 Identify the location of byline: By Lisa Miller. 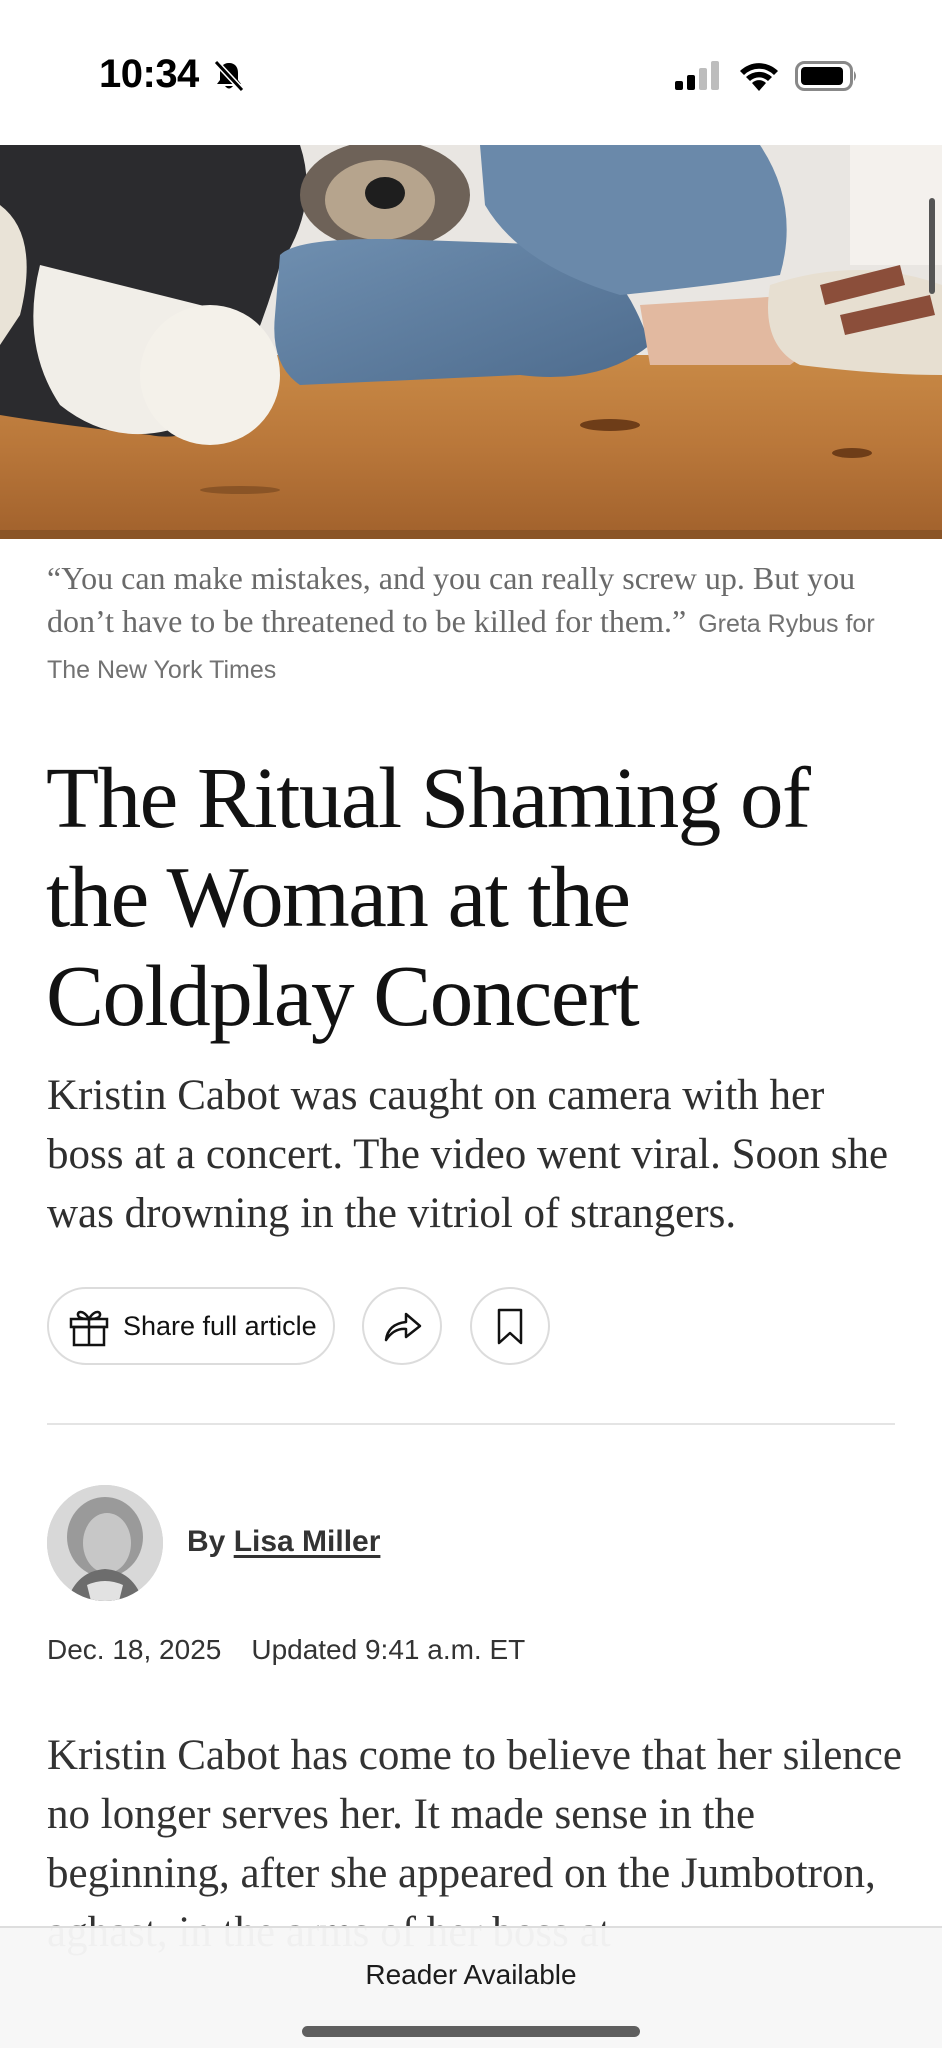
(283, 1542).